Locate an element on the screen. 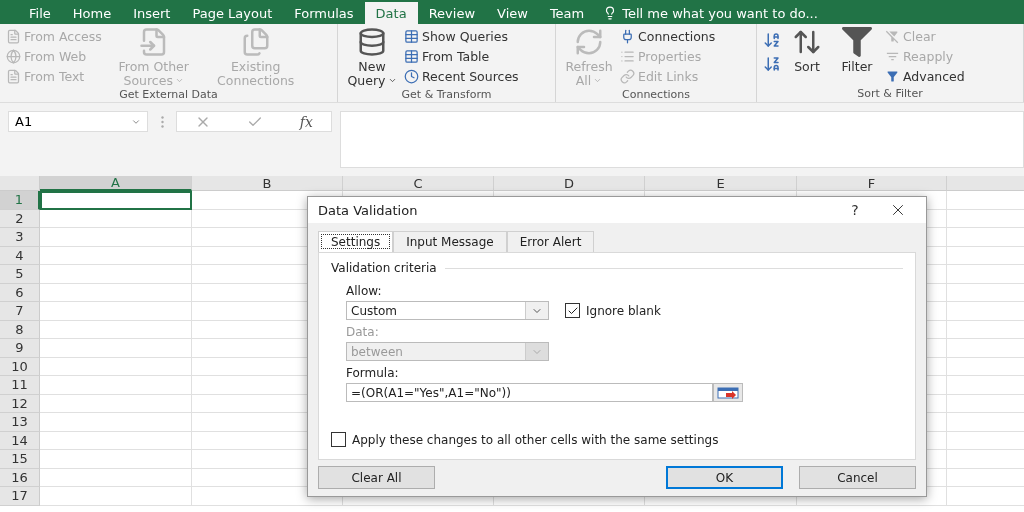  plug-icon is located at coordinates (627, 36).